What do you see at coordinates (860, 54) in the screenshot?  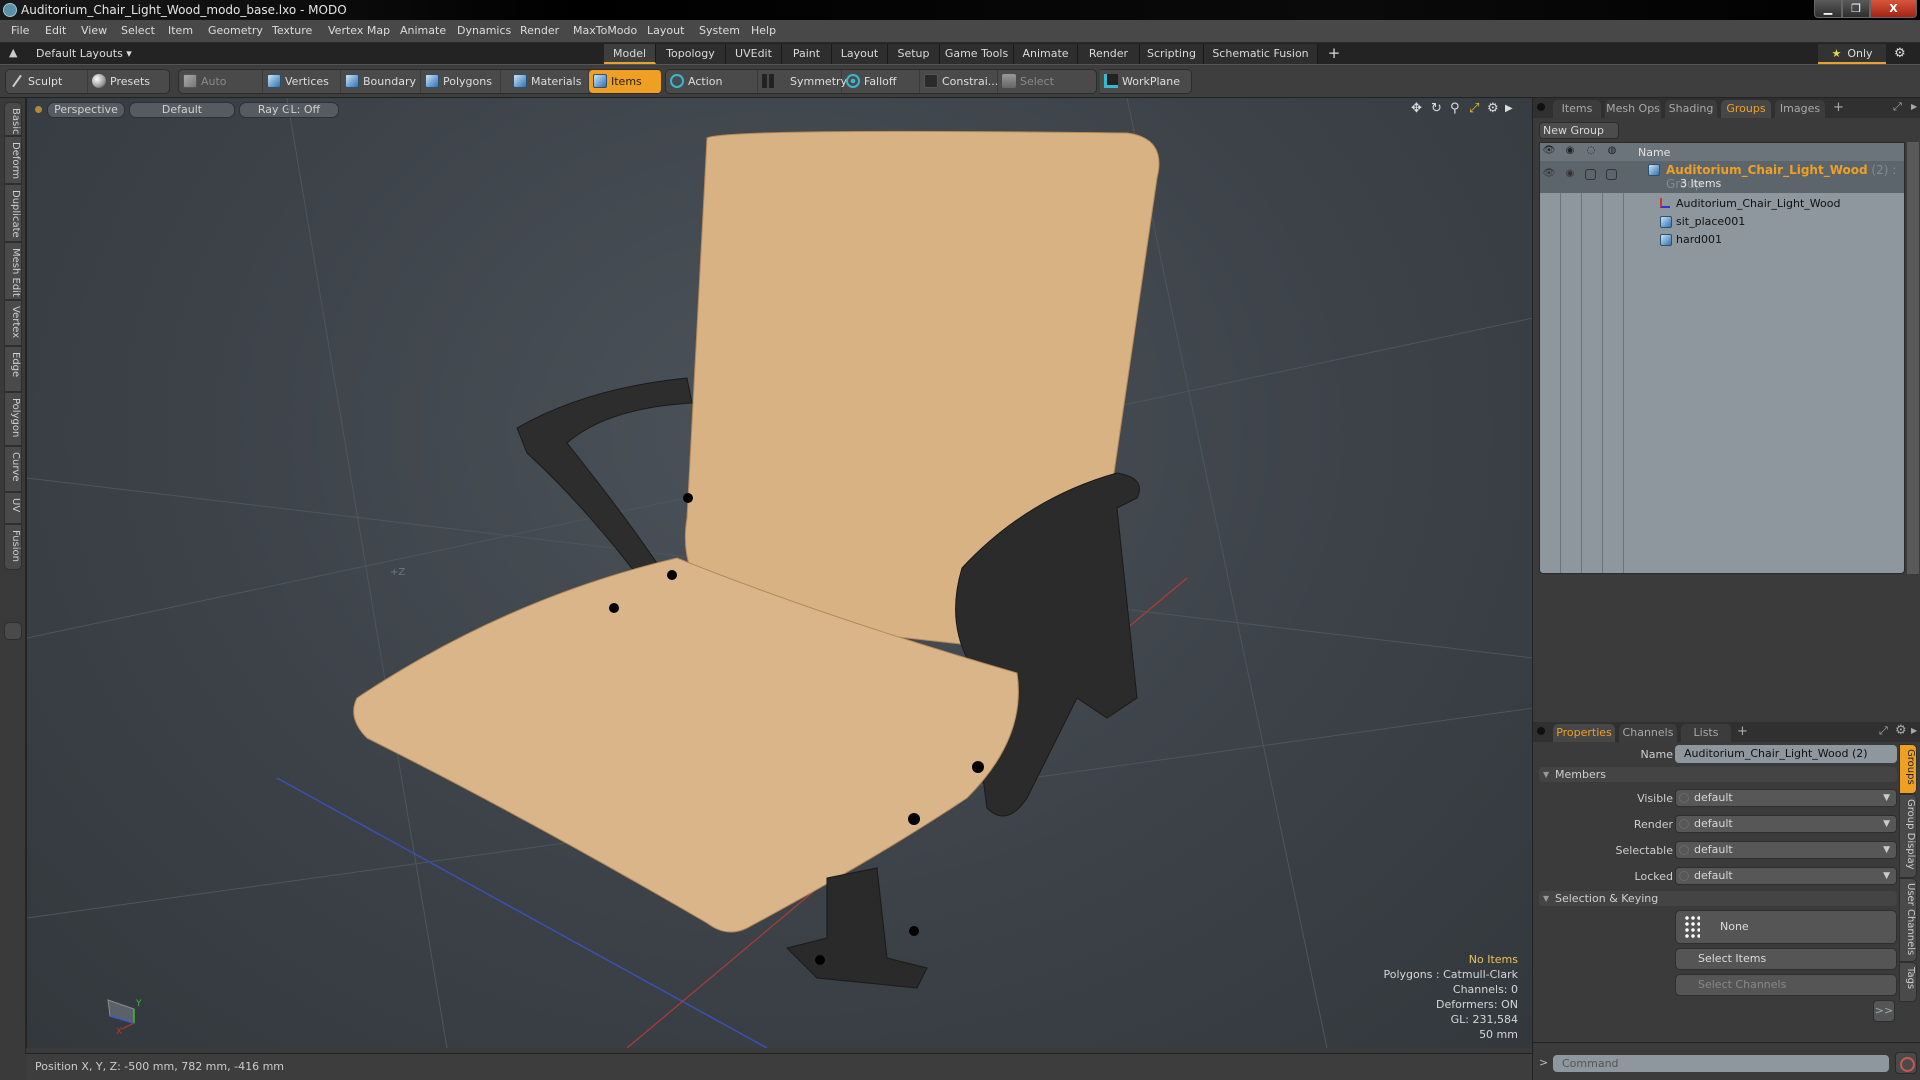 I see `tab-layout: Layout` at bounding box center [860, 54].